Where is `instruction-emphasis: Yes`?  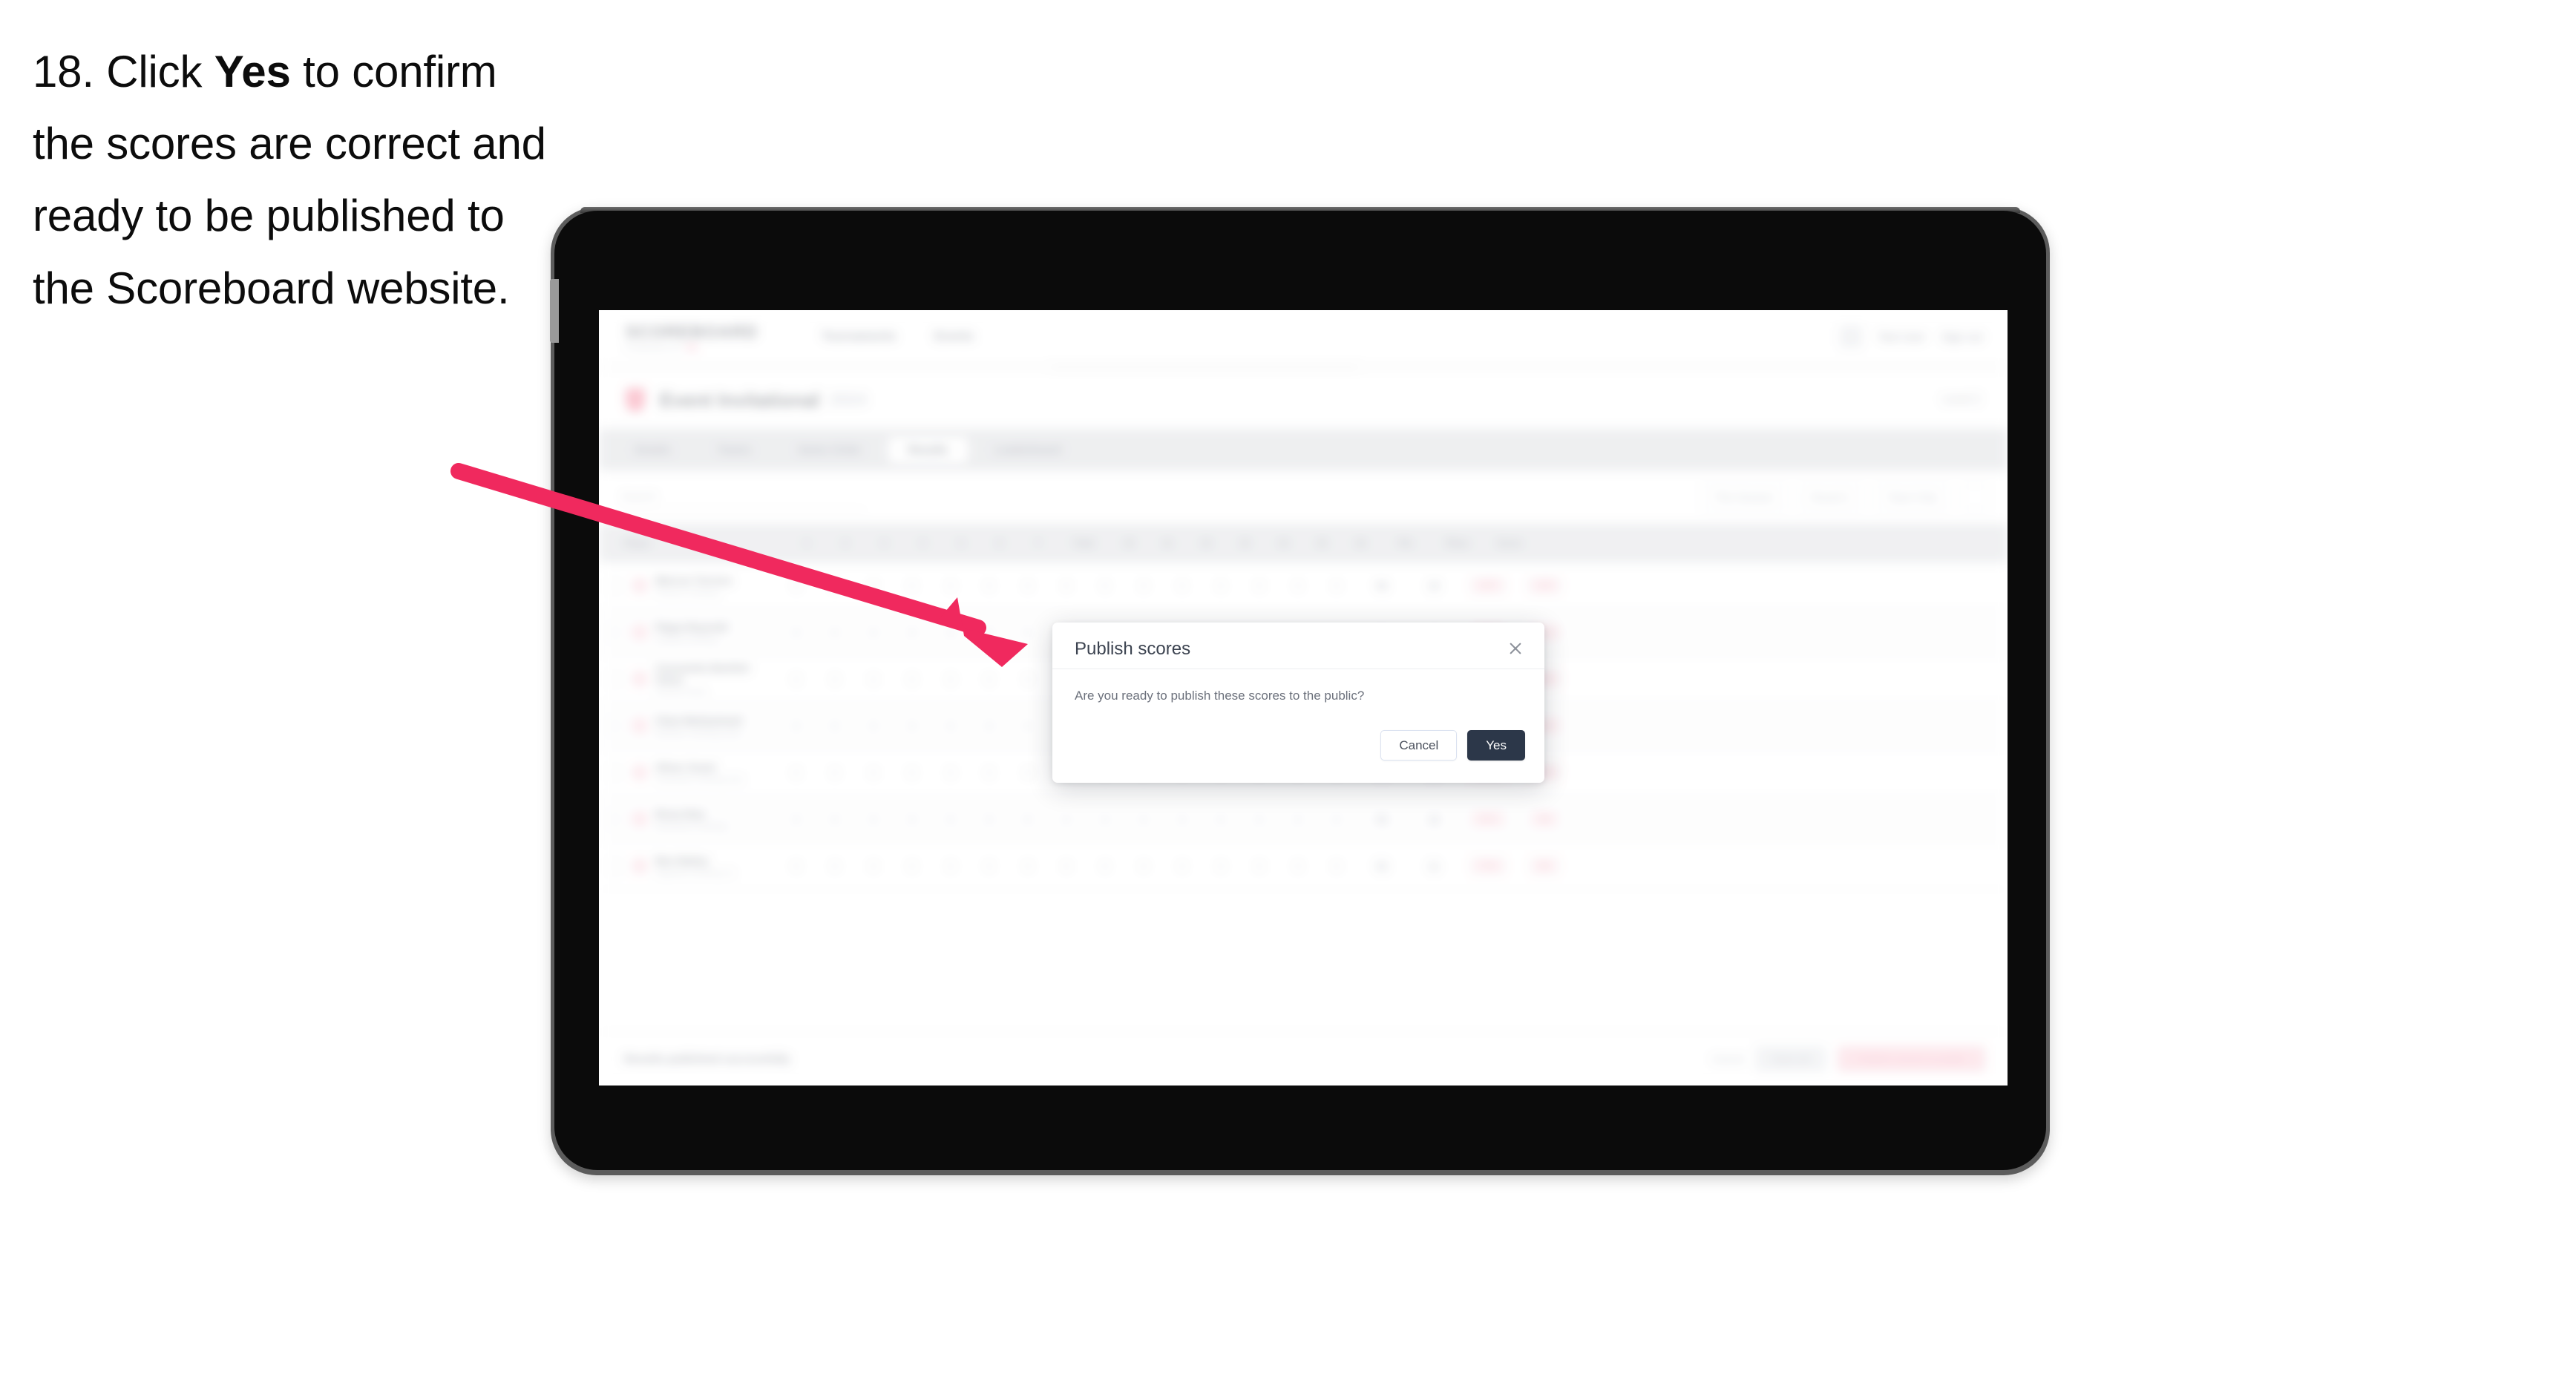
instruction-emphasis: Yes is located at coordinates (253, 71).